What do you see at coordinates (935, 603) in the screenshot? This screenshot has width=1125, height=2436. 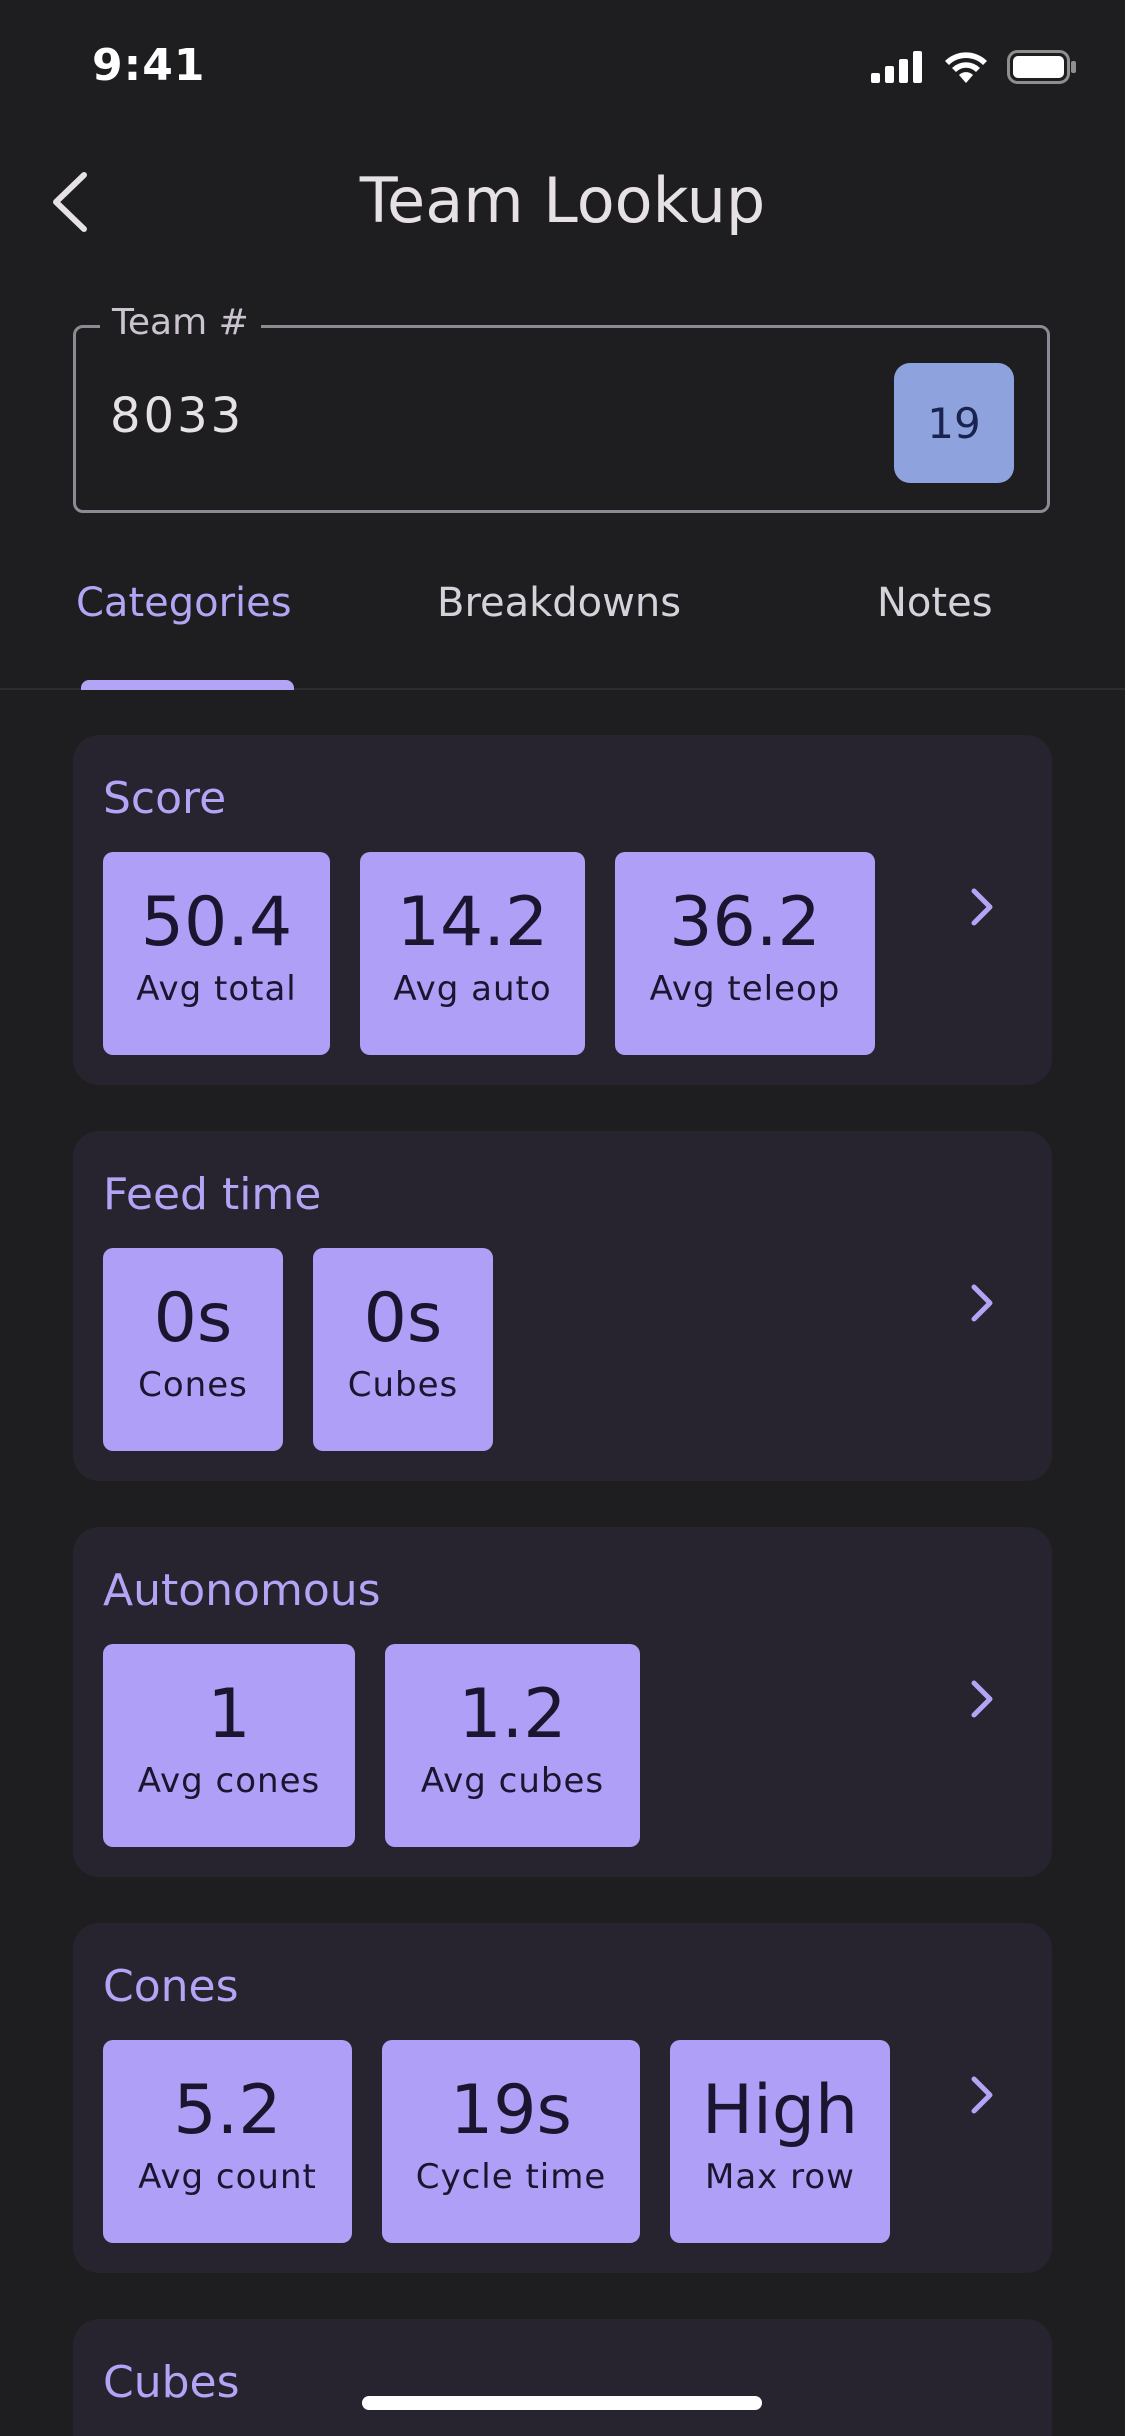 I see `tab-notes: Notes` at bounding box center [935, 603].